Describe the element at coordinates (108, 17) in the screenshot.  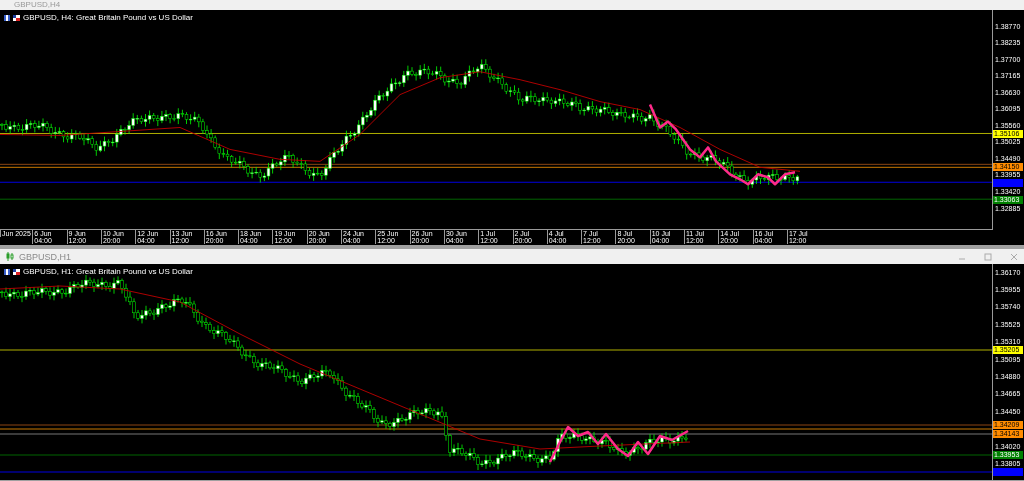
I see `chart-caption: GBPUSD, H4: Great Britain Pound vs US Dollar` at that location.